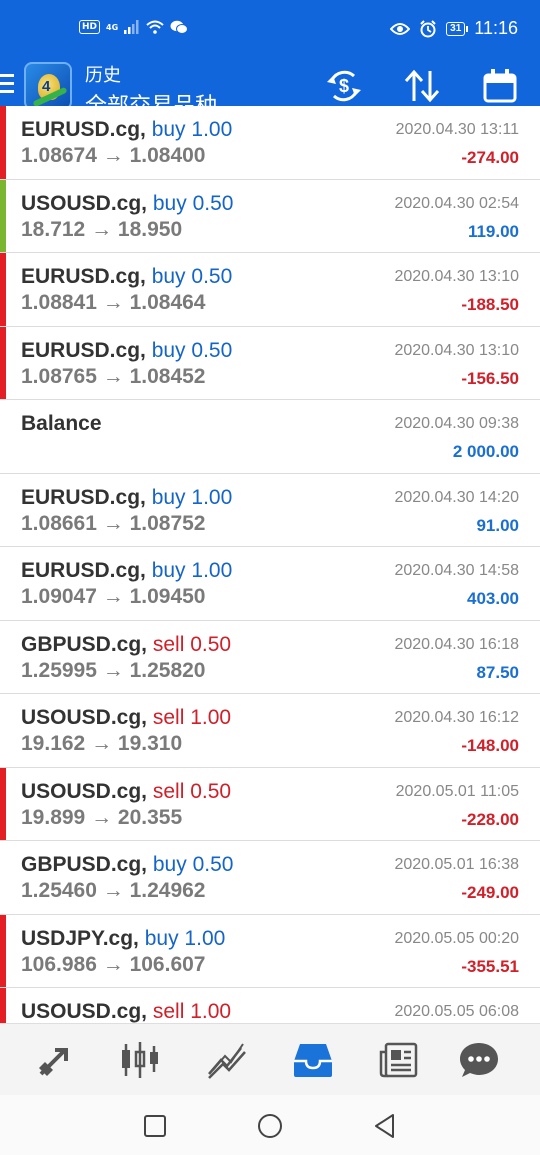 Image resolution: width=540 pixels, height=1155 pixels. I want to click on trade-row: USOUSD.cg, sell 1.00 2020.05.05 06:08, so click(270, 1005).